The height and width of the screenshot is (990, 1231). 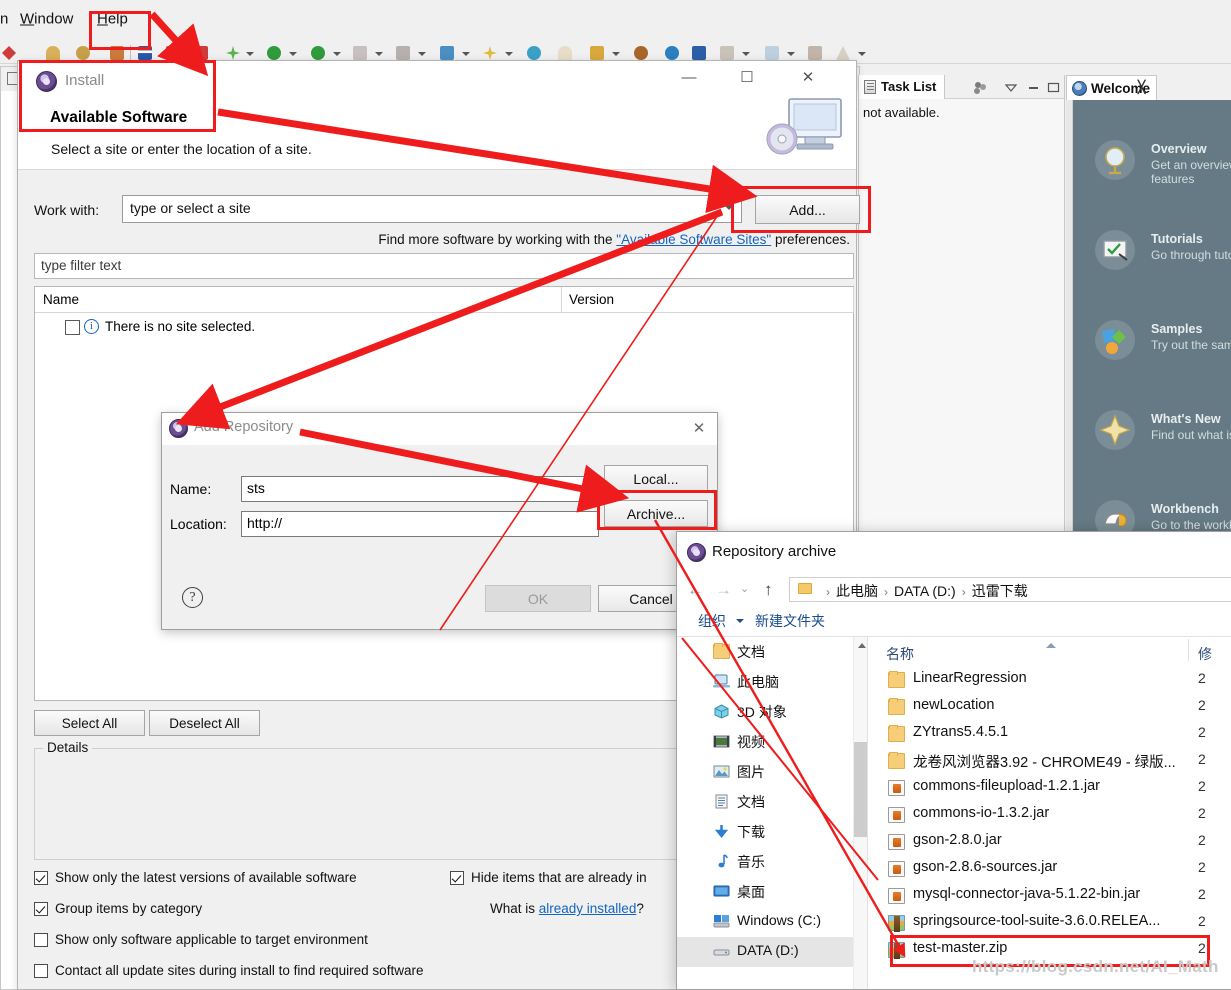 I want to click on perspective-icon, so click(x=815, y=53).